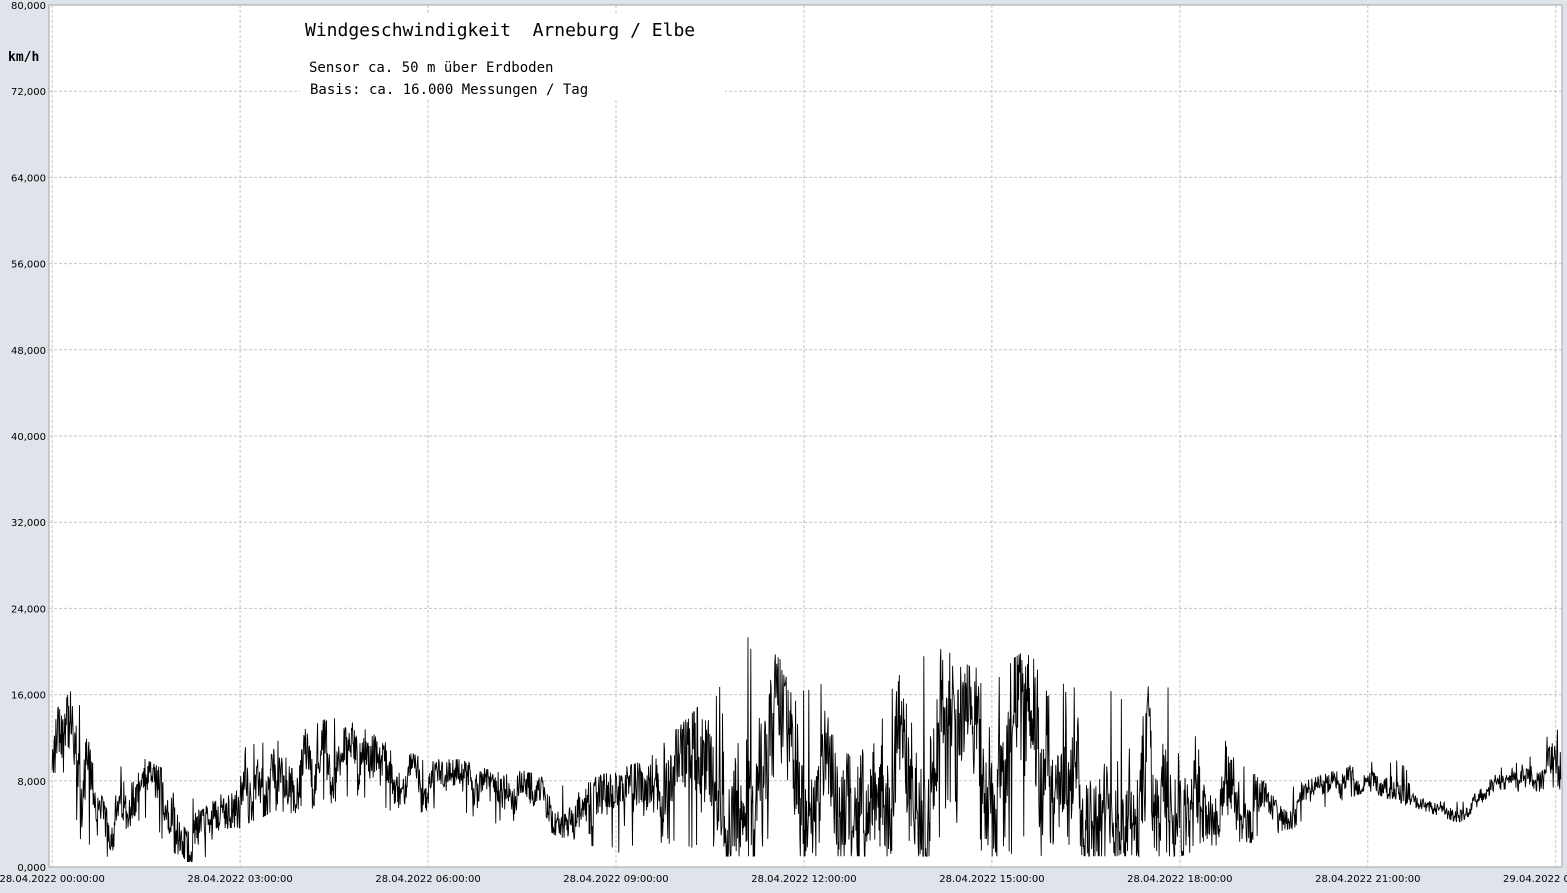 The height and width of the screenshot is (893, 1567). What do you see at coordinates (1367, 879) in the screenshot?
I see `x-tick-label: 28.04.2022 21:00:00` at bounding box center [1367, 879].